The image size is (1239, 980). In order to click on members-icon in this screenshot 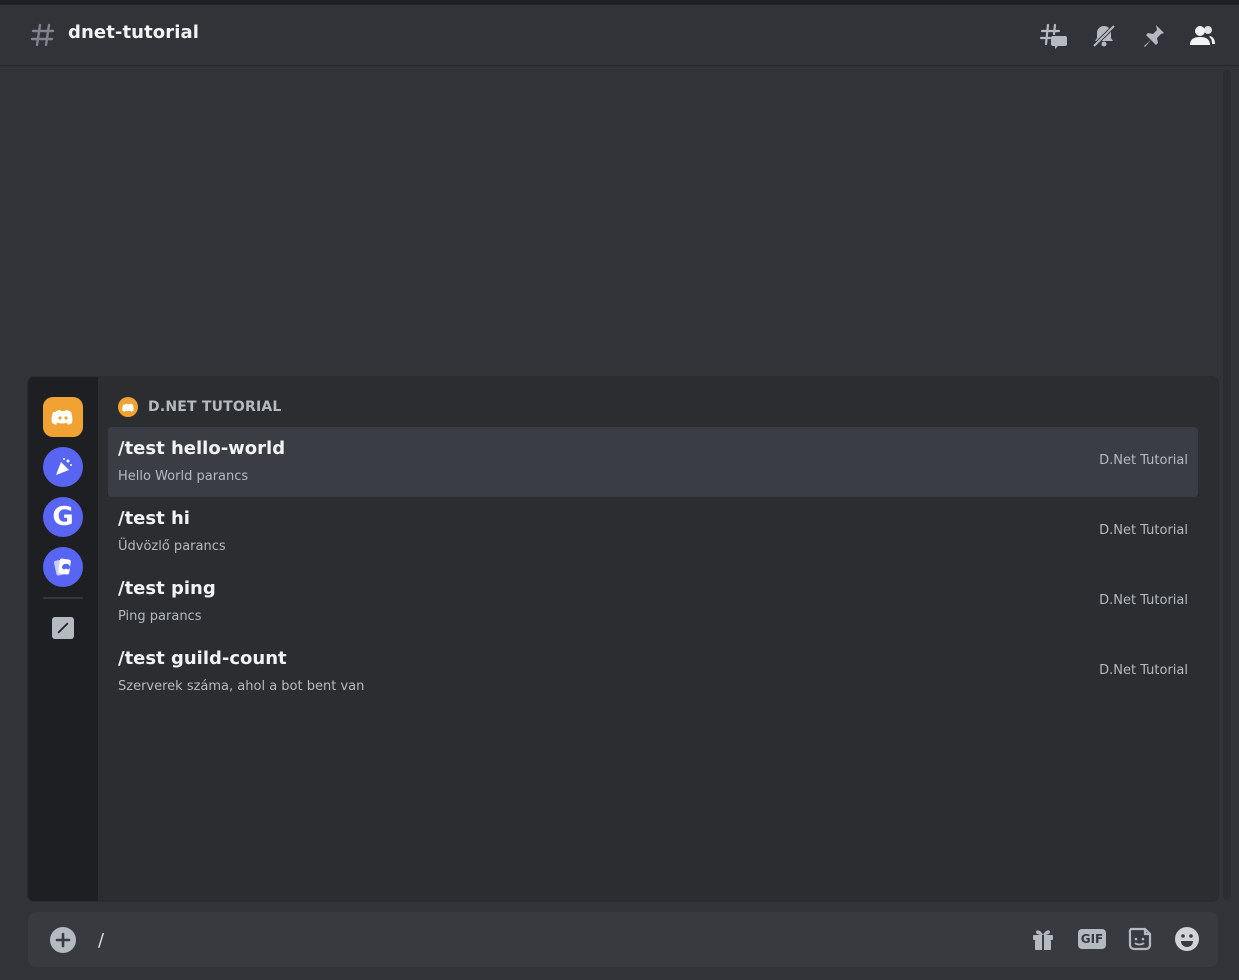, I will do `click(1202, 36)`.